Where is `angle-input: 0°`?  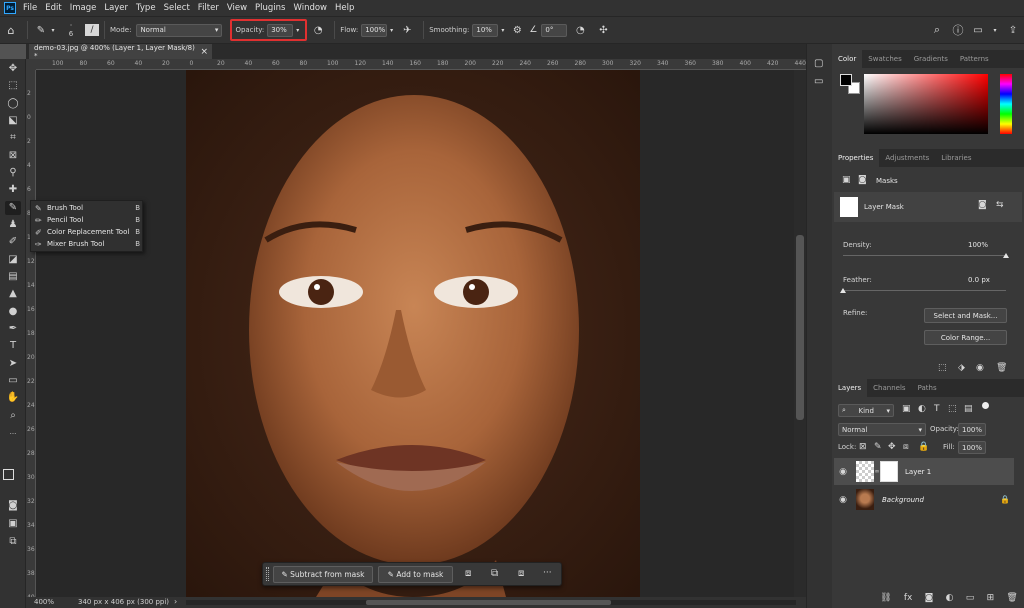 angle-input: 0° is located at coordinates (554, 30).